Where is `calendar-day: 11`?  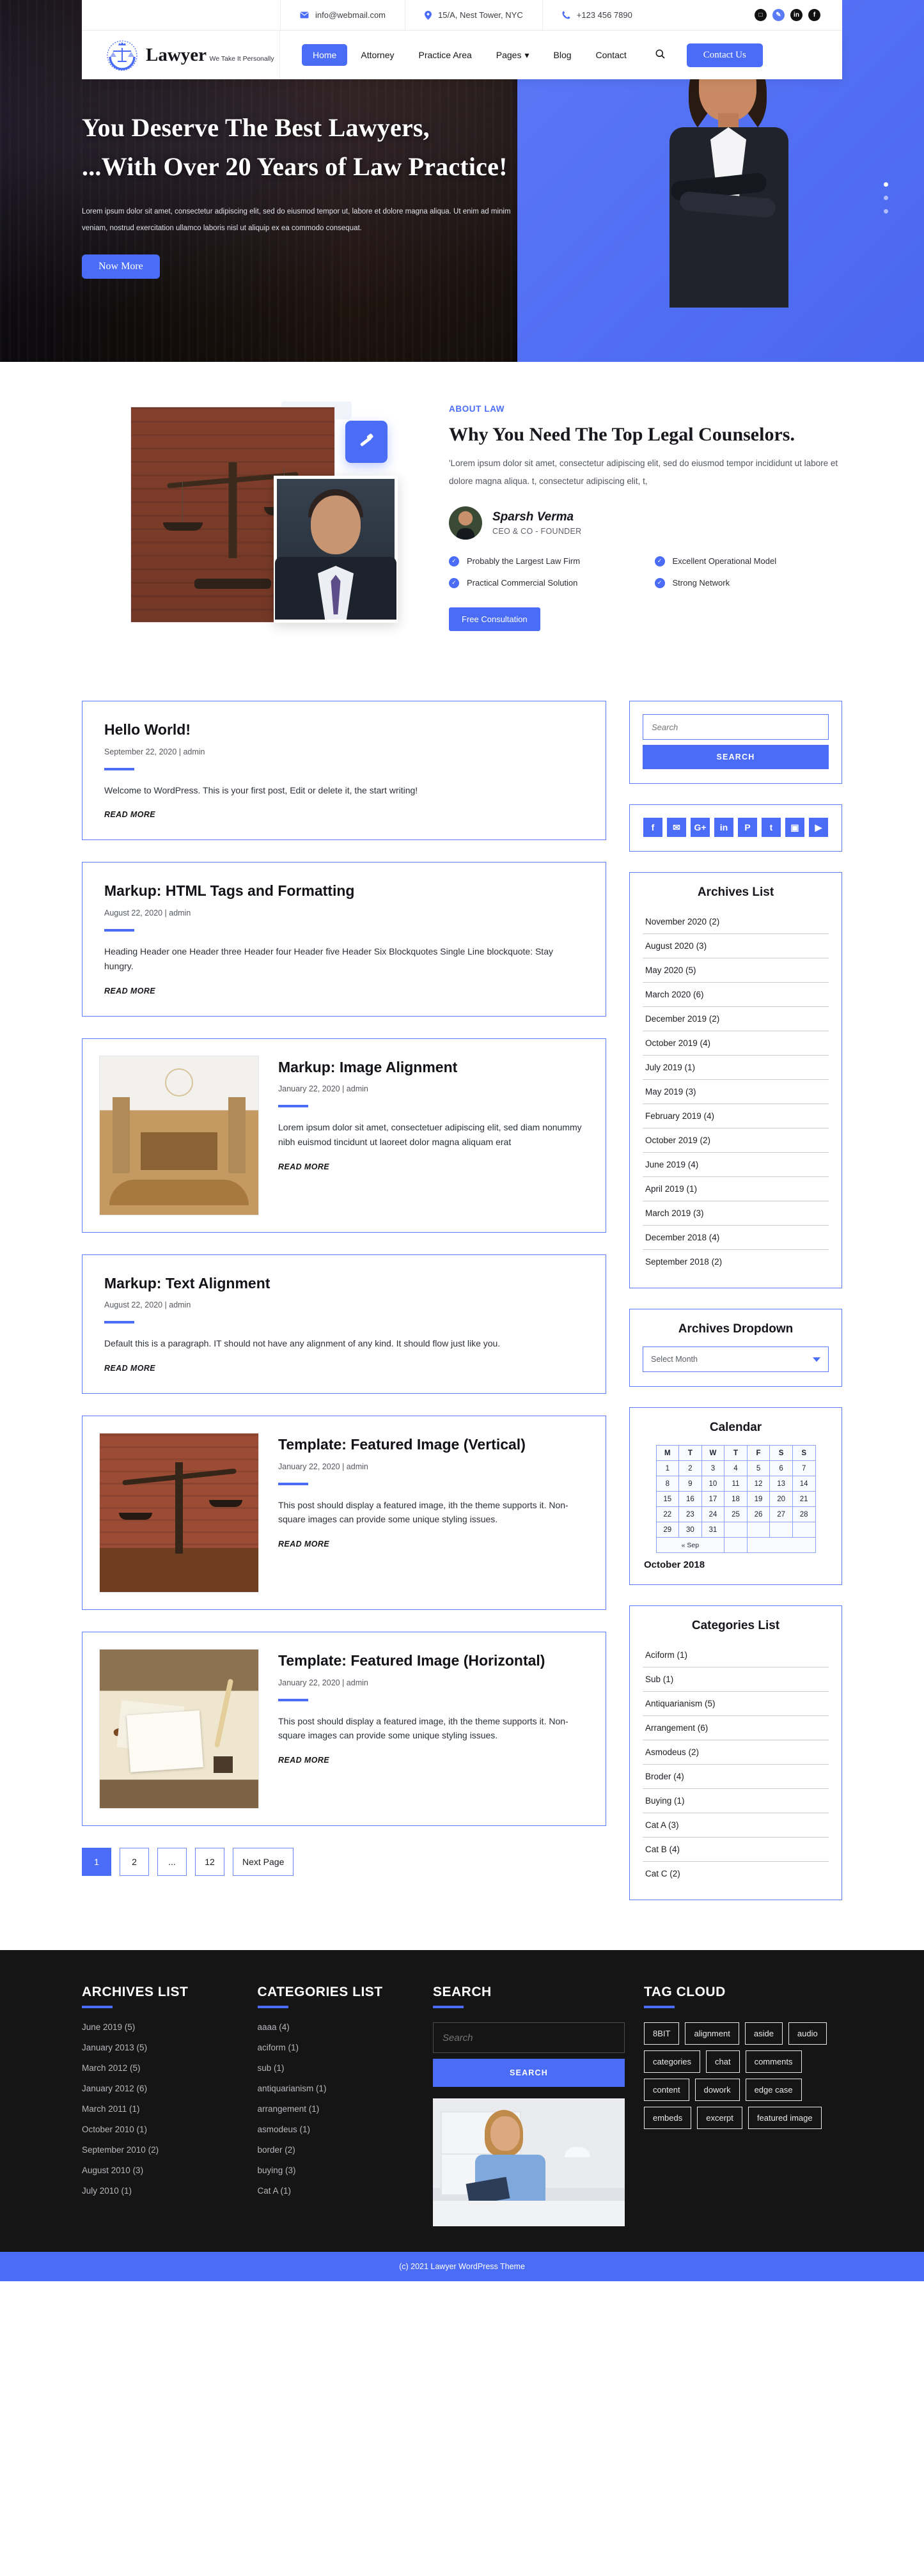 calendar-day: 11 is located at coordinates (736, 1484).